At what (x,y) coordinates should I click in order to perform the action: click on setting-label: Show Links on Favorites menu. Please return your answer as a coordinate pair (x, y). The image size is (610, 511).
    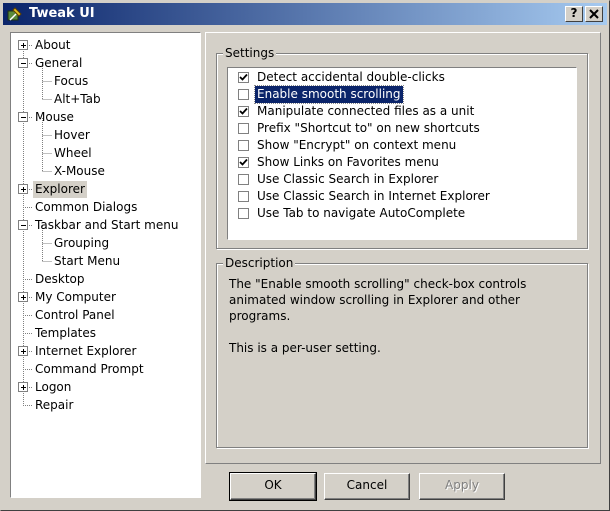
    Looking at the image, I should click on (348, 162).